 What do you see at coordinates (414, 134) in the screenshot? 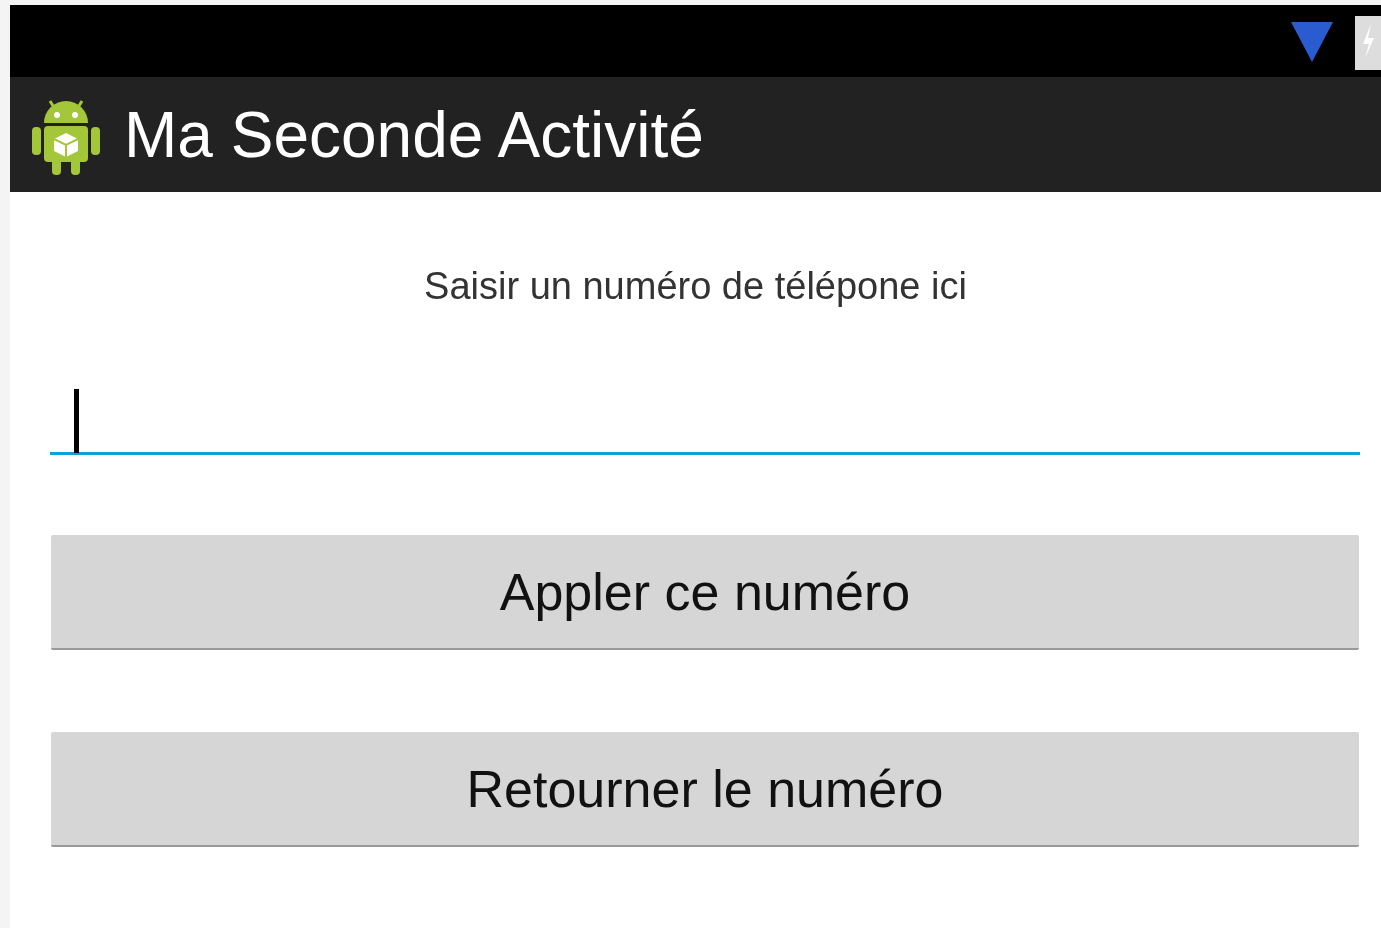
I see `app-title: Ma Seconde Activité` at bounding box center [414, 134].